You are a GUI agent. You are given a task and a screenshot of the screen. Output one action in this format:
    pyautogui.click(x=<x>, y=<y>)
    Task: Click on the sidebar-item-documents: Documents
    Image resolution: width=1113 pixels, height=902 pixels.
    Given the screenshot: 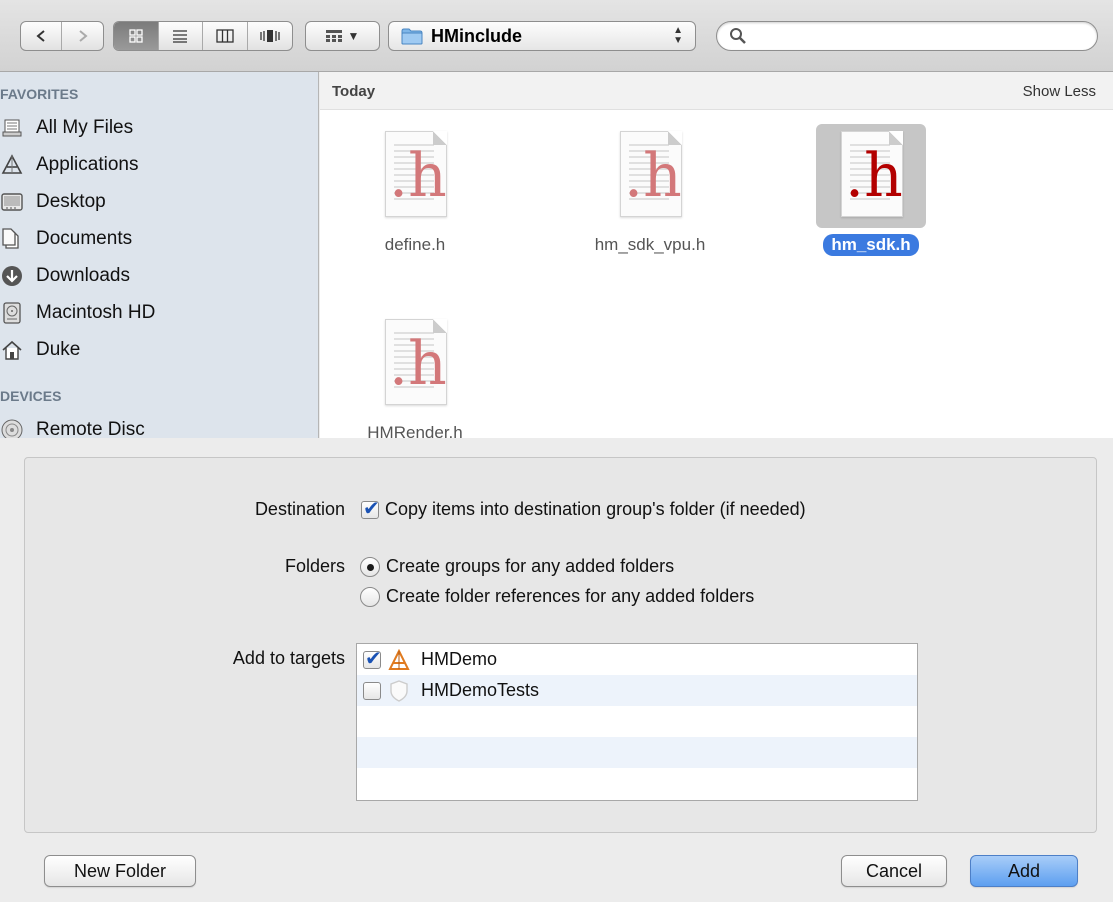 What is the action you would take?
    pyautogui.click(x=67, y=239)
    